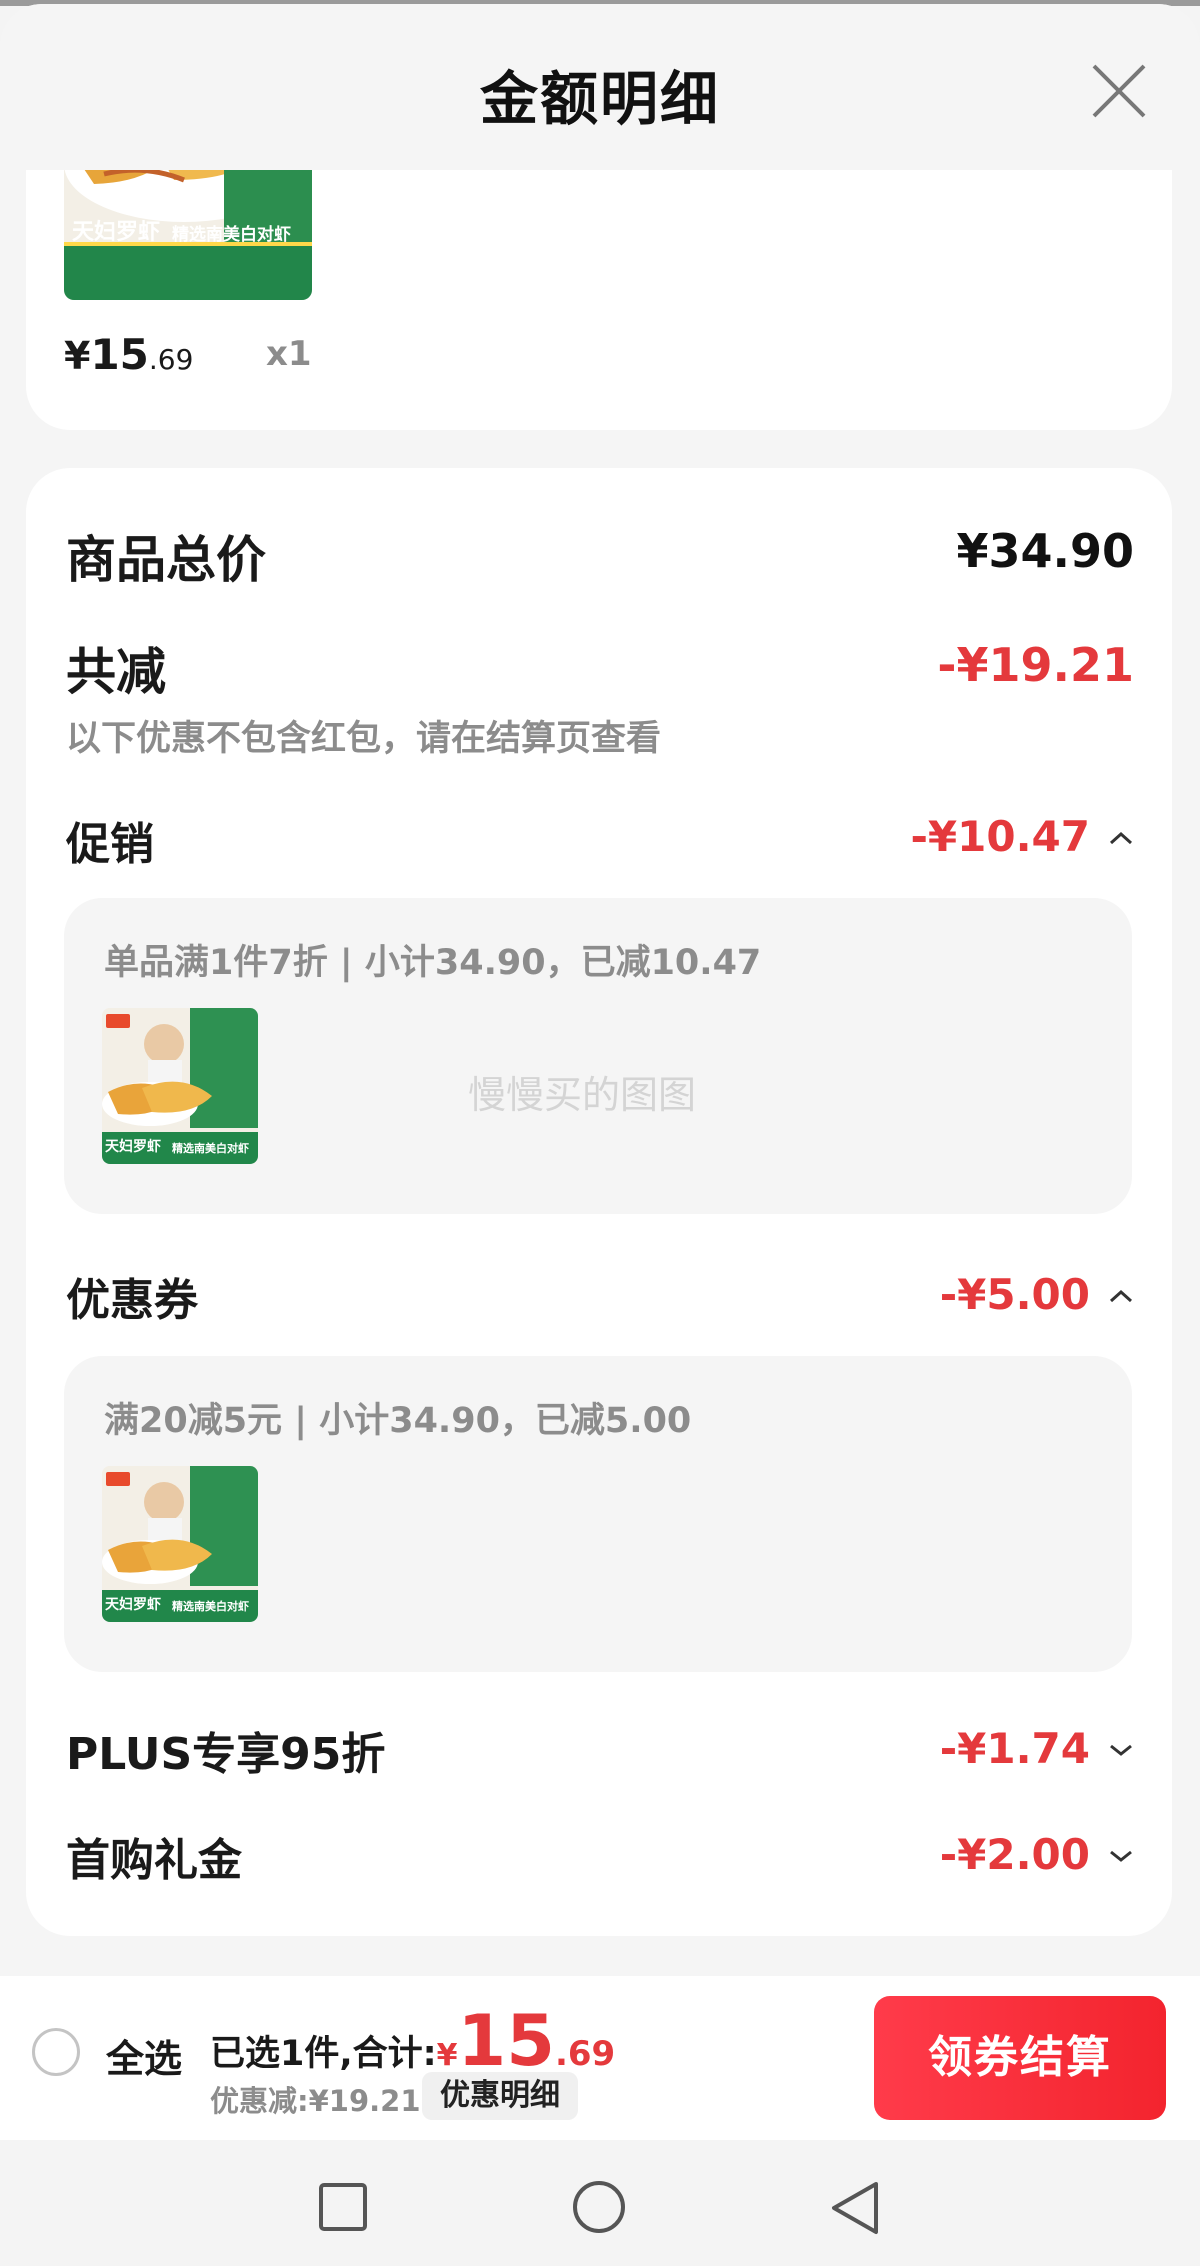 This screenshot has width=1200, height=2266. Describe the element at coordinates (56, 2052) in the screenshot. I see `select-all-radio` at that location.